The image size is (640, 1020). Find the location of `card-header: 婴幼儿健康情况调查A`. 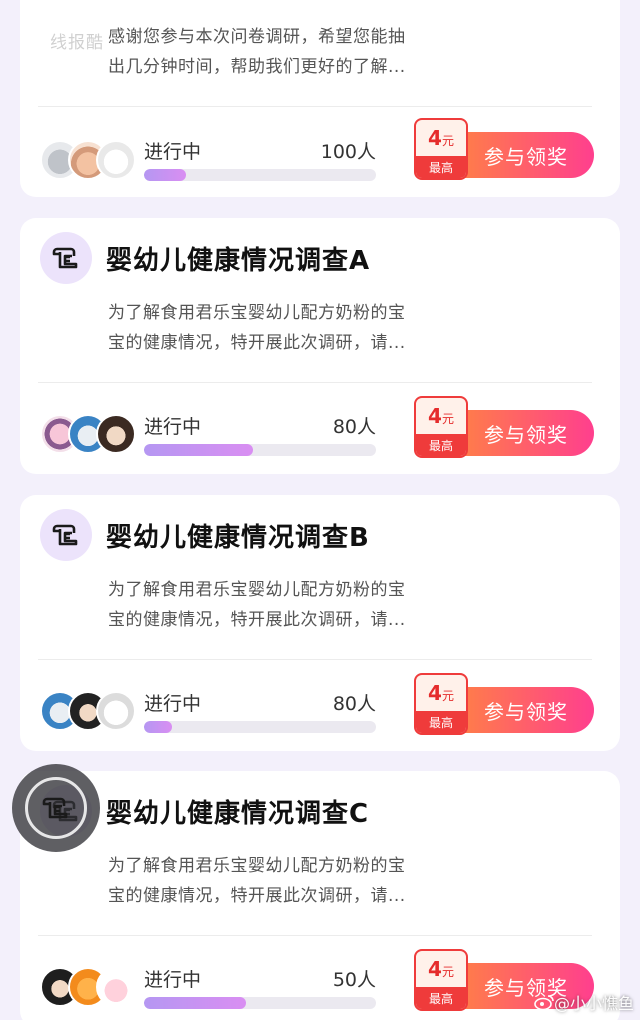

card-header: 婴幼儿健康情况调查A is located at coordinates (205, 258).